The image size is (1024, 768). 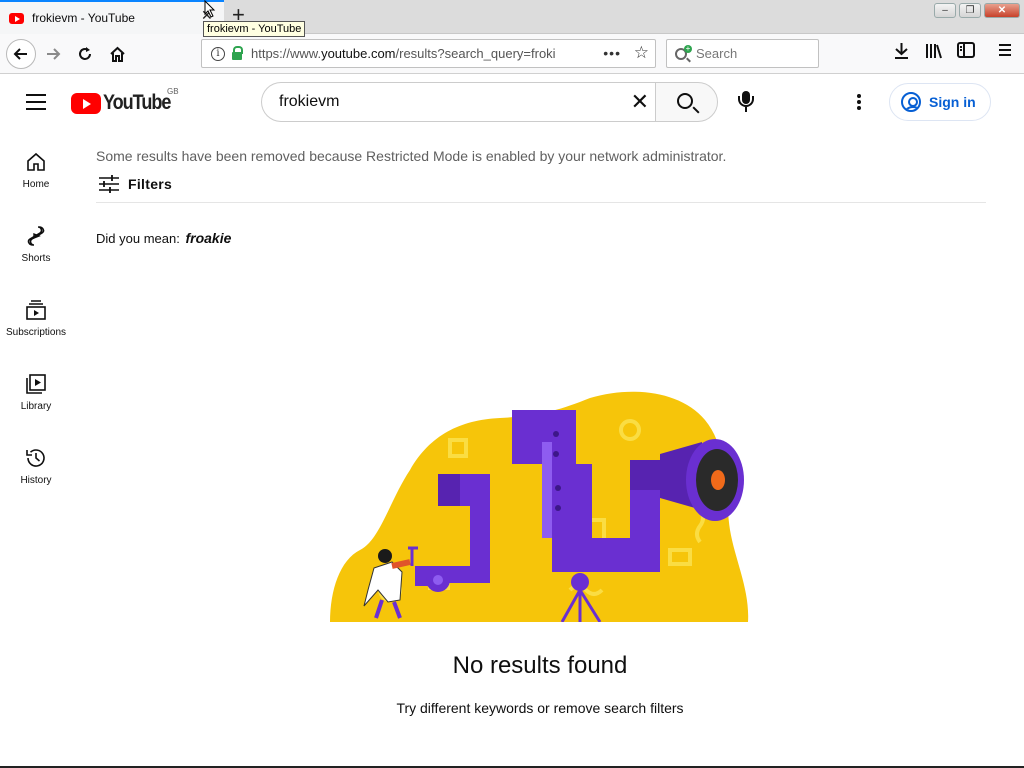 What do you see at coordinates (36, 250) in the screenshot?
I see `sidebar-item-shorts: Shorts` at bounding box center [36, 250].